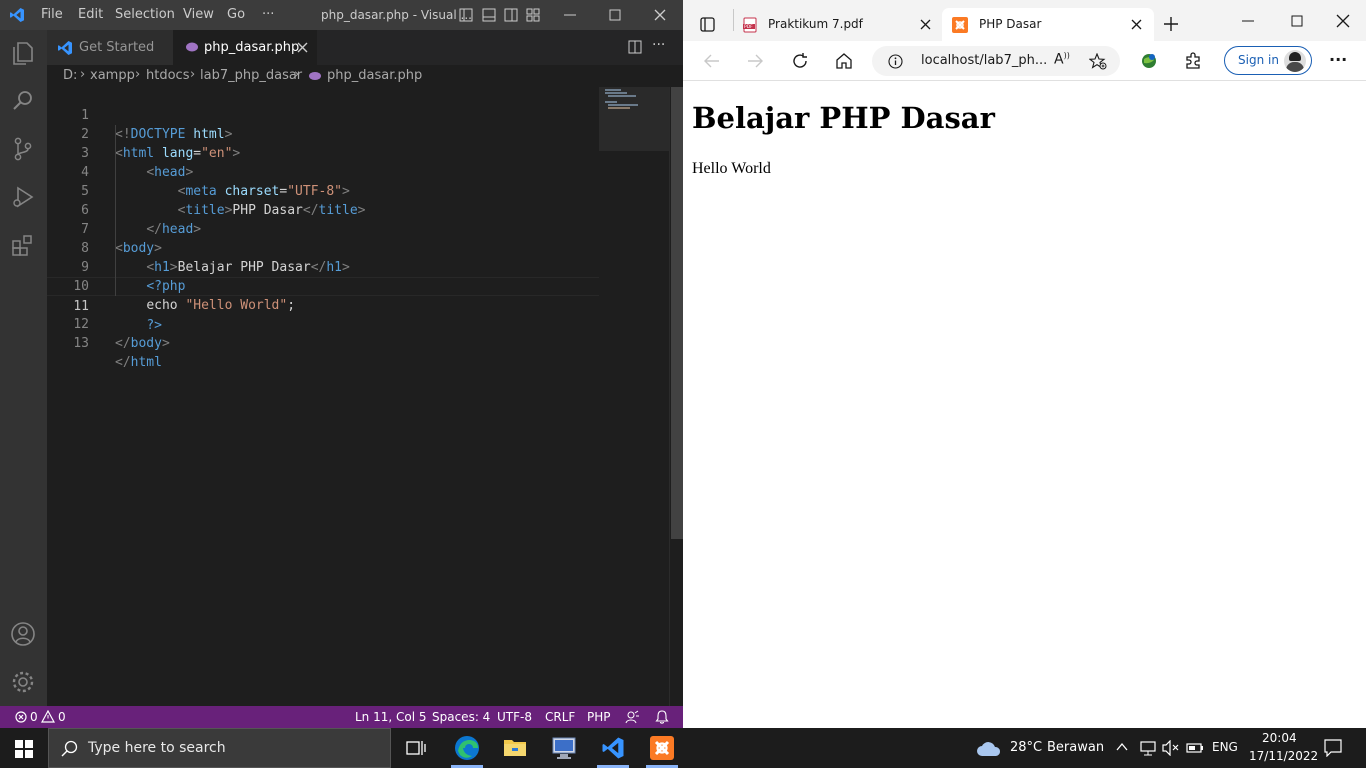  Describe the element at coordinates (1333, 748) in the screenshot. I see `notification-center-icon` at that location.